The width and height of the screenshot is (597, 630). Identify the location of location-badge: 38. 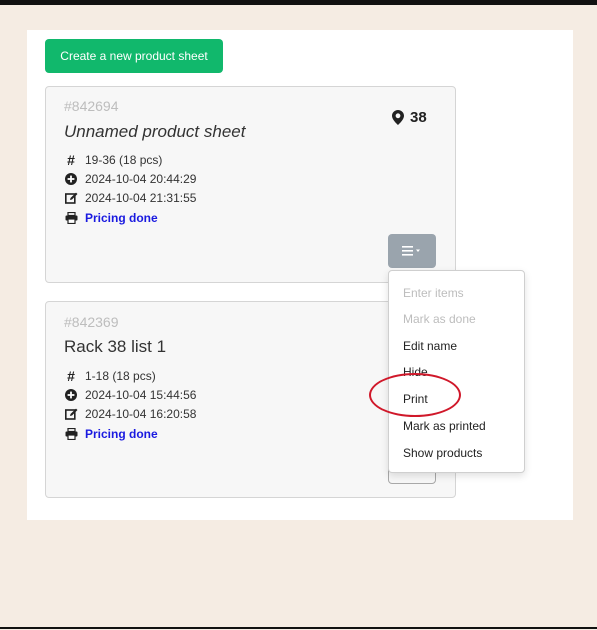
(409, 117).